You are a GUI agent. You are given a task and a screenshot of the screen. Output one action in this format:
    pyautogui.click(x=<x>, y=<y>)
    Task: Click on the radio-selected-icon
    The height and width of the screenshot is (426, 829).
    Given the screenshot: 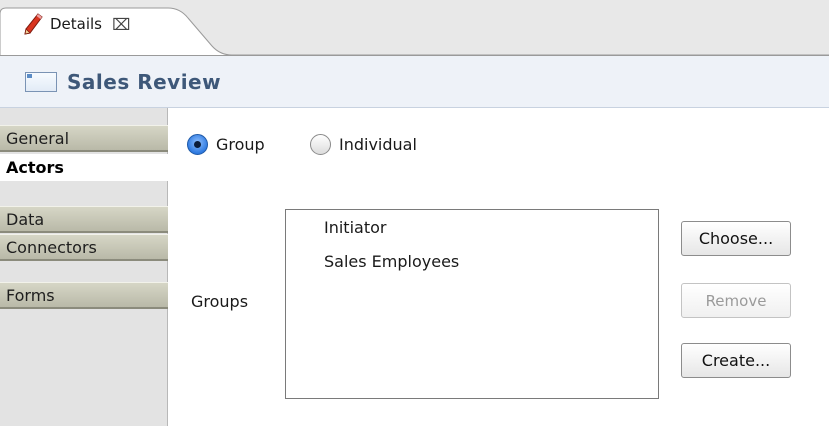 What is the action you would take?
    pyautogui.click(x=197, y=144)
    